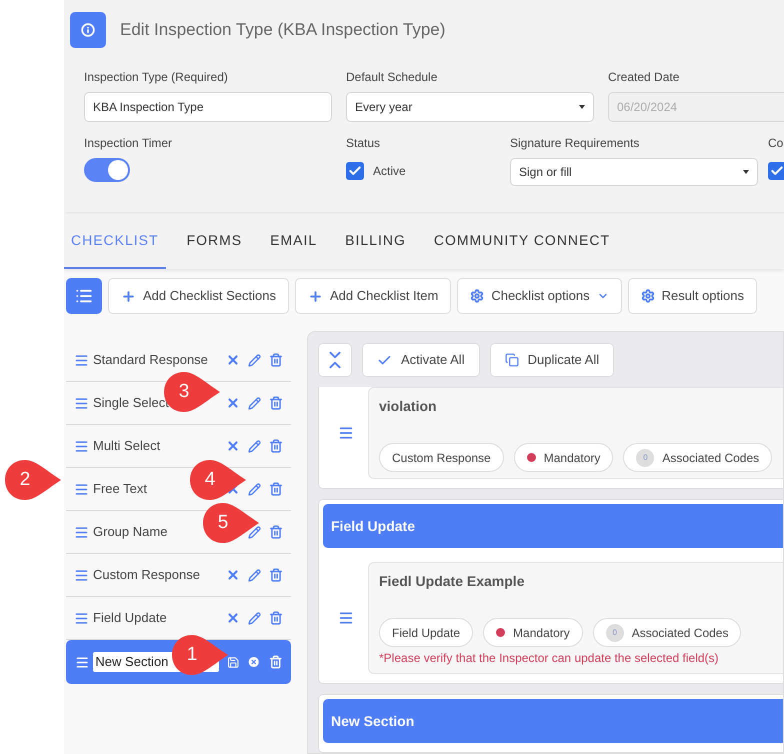 The image size is (784, 754). I want to click on section-name: Field Update, so click(130, 618).